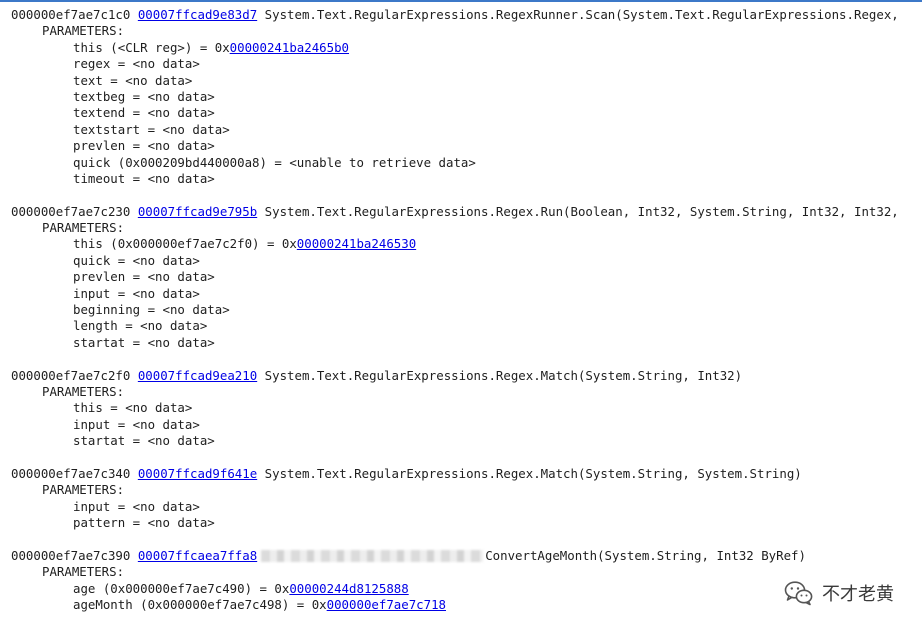  What do you see at coordinates (461, 1) in the screenshot?
I see `window-top-border` at bounding box center [461, 1].